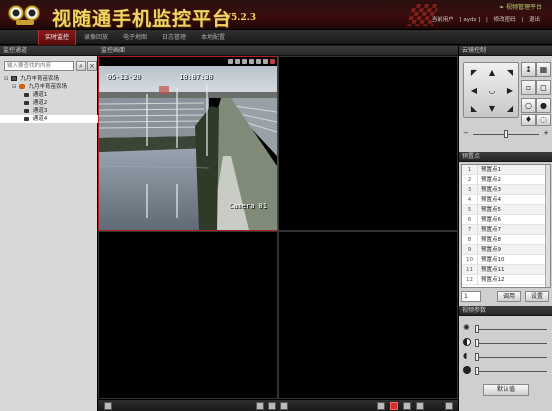 The height and width of the screenshot is (411, 552). I want to click on preset-row: 1 预置点1, so click(506, 170).